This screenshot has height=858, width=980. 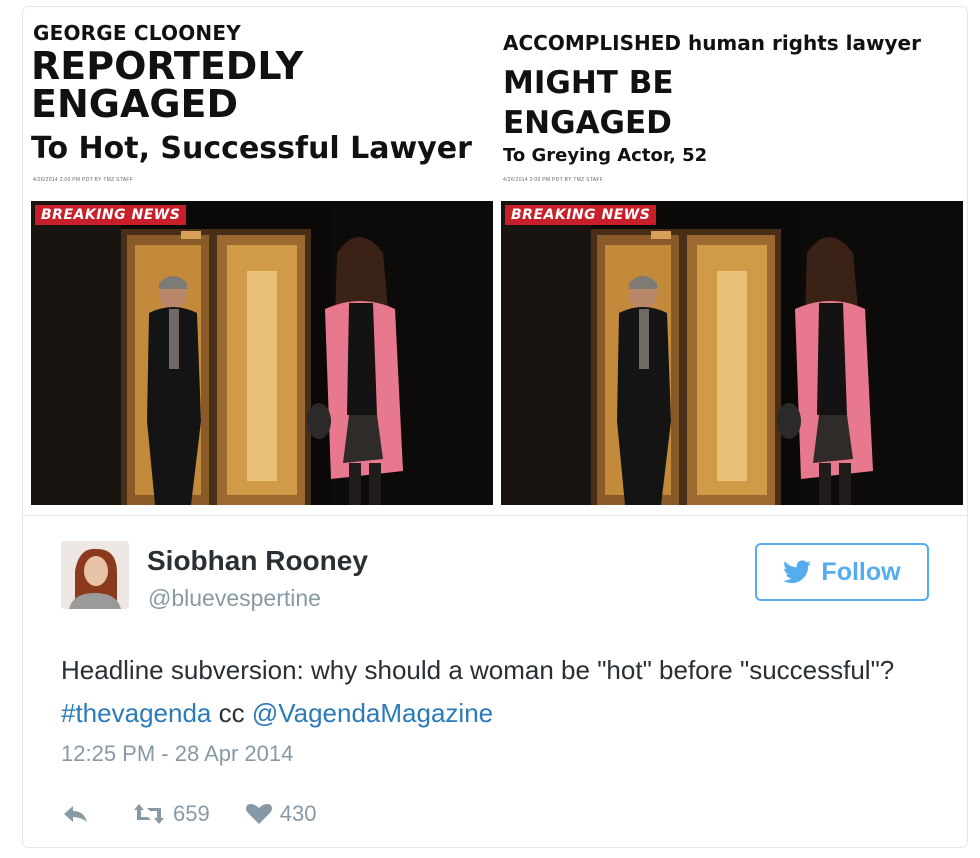 I want to click on avatar-image, so click(x=95, y=575).